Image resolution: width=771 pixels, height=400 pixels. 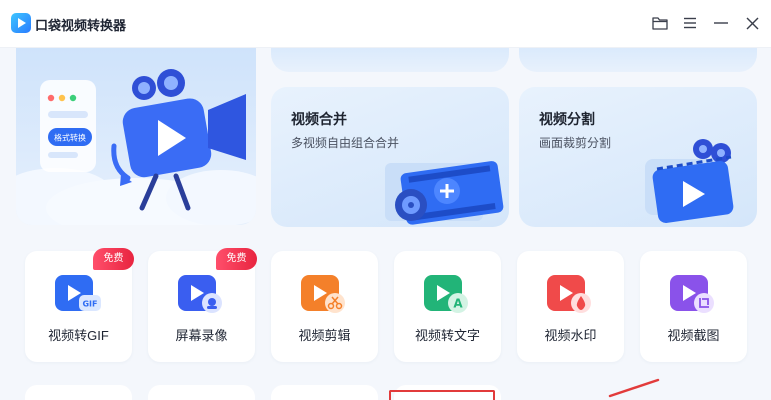 I want to click on tool-label: 视频转GIF, so click(x=78, y=335).